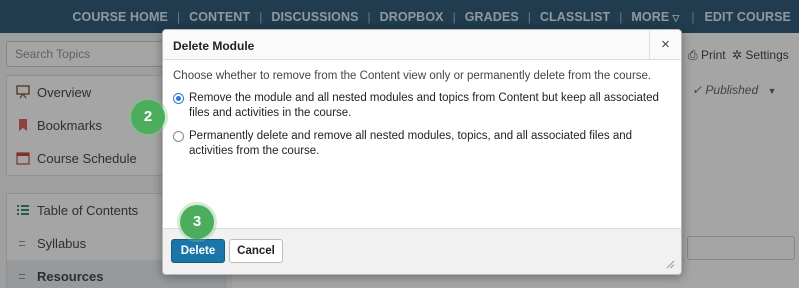 The width and height of the screenshot is (799, 288). I want to click on dialog-footer: Delete Cancel, so click(422, 251).